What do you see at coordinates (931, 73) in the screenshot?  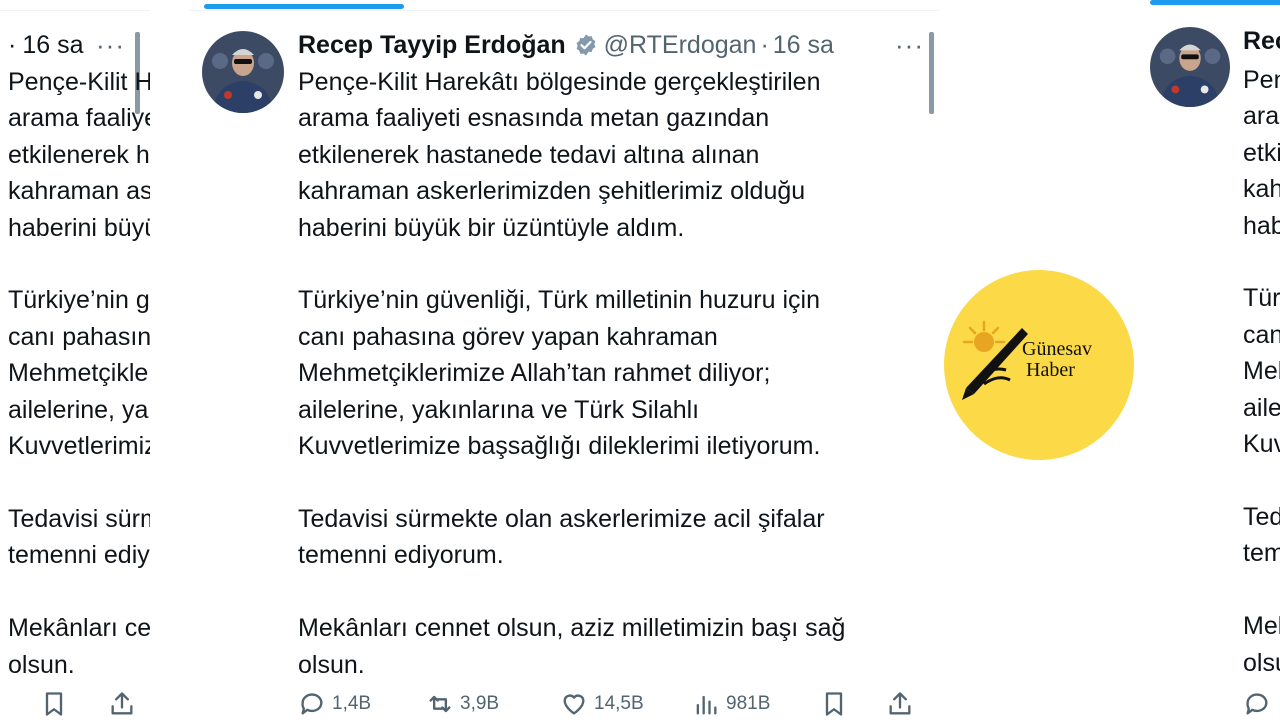 I see `scrollbar` at bounding box center [931, 73].